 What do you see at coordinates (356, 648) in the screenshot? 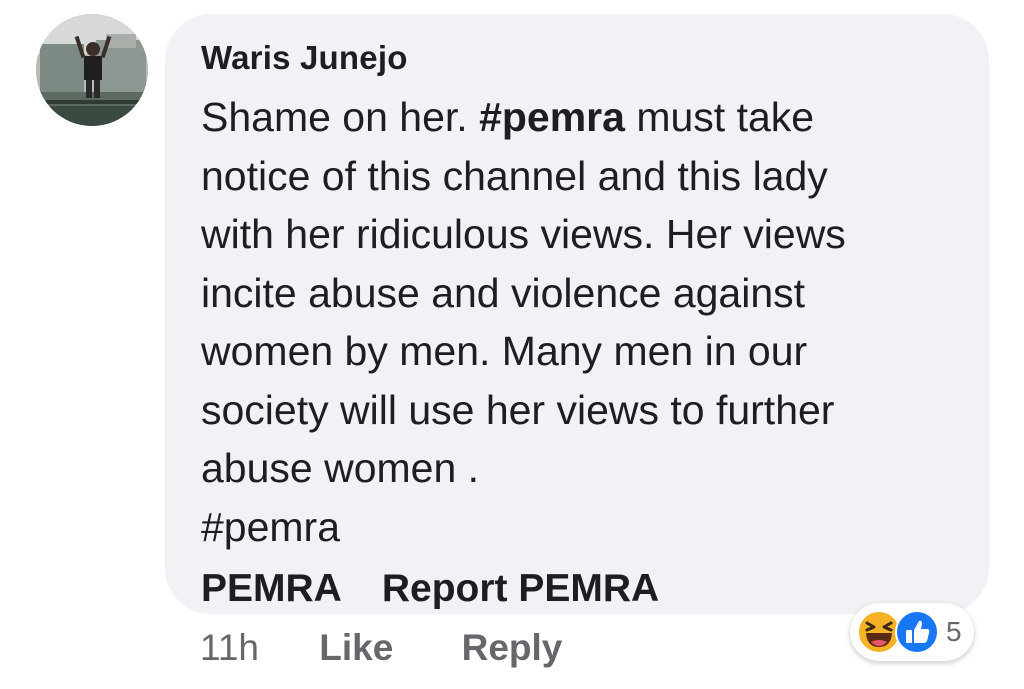
I see `like-button: Like` at bounding box center [356, 648].